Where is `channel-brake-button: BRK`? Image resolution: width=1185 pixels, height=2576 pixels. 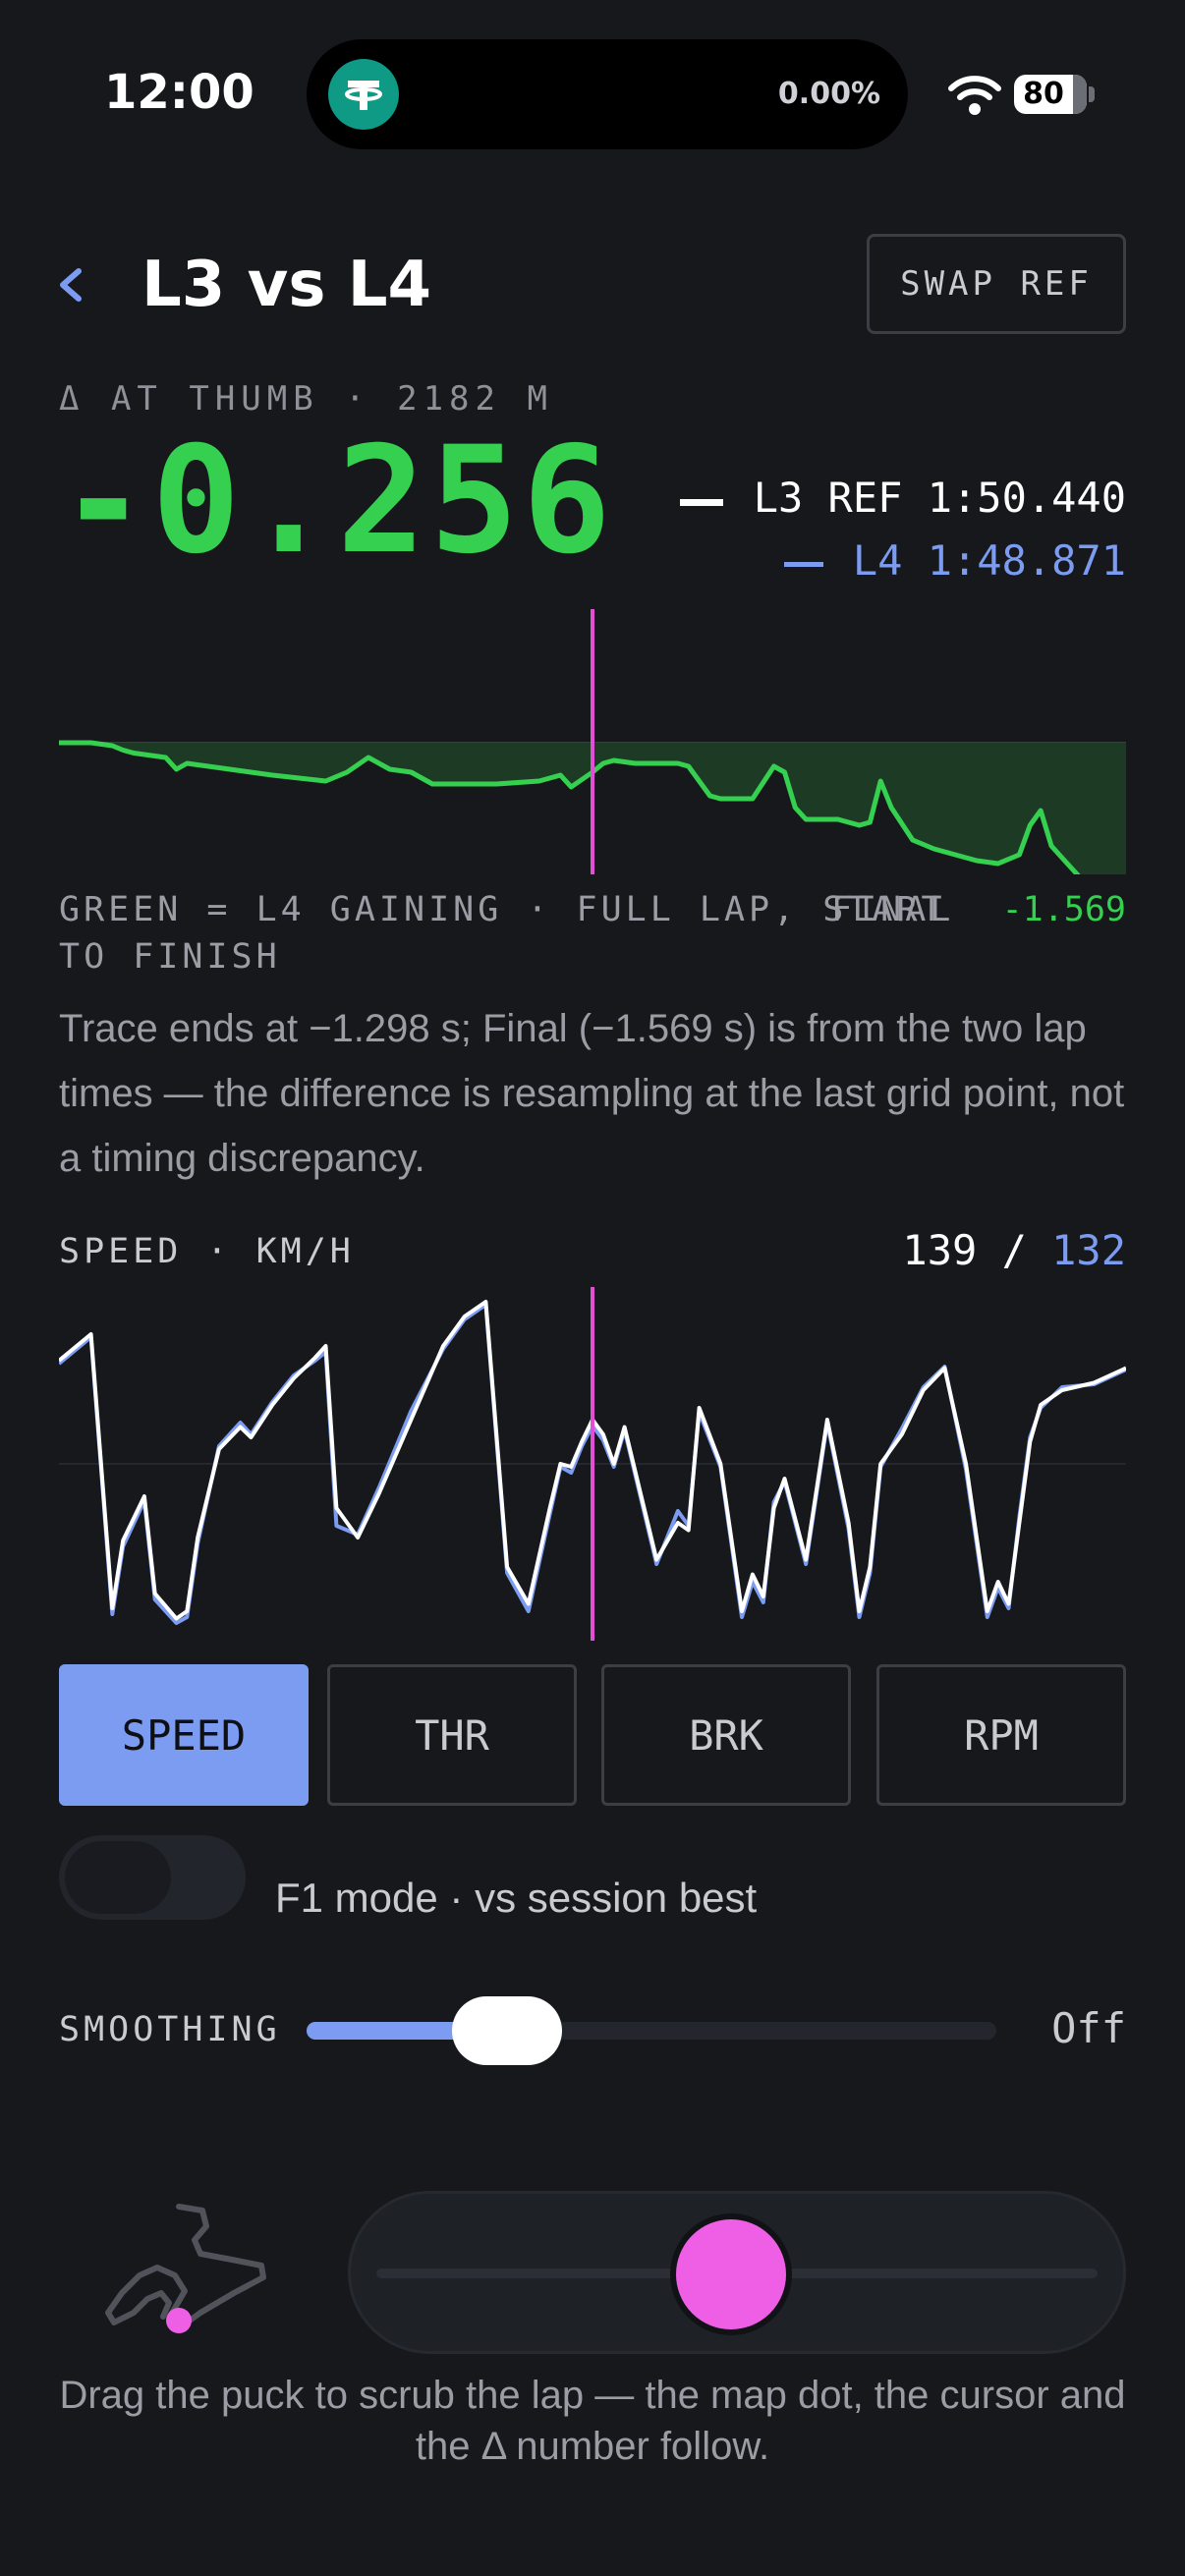
channel-brake-button: BRK is located at coordinates (726, 1735).